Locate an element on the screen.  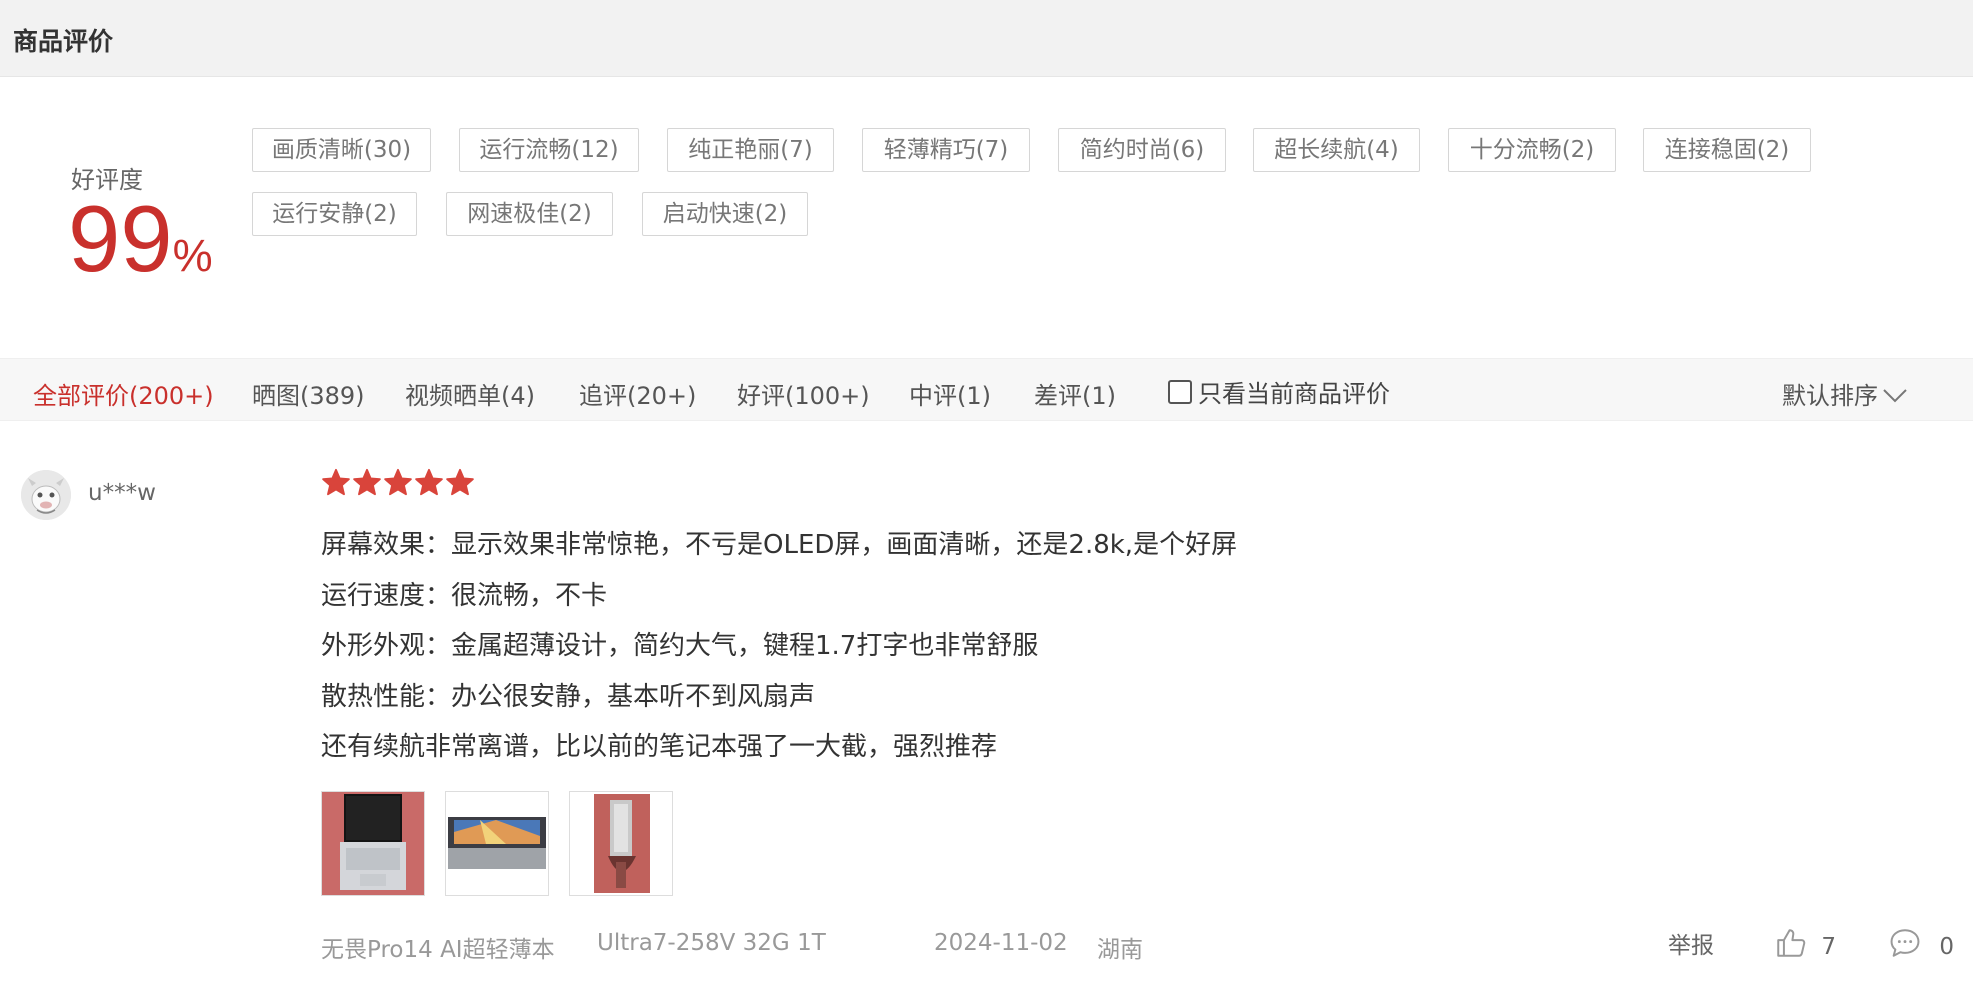
tab-follow-up-reviews: 追评(20+) is located at coordinates (637, 393).